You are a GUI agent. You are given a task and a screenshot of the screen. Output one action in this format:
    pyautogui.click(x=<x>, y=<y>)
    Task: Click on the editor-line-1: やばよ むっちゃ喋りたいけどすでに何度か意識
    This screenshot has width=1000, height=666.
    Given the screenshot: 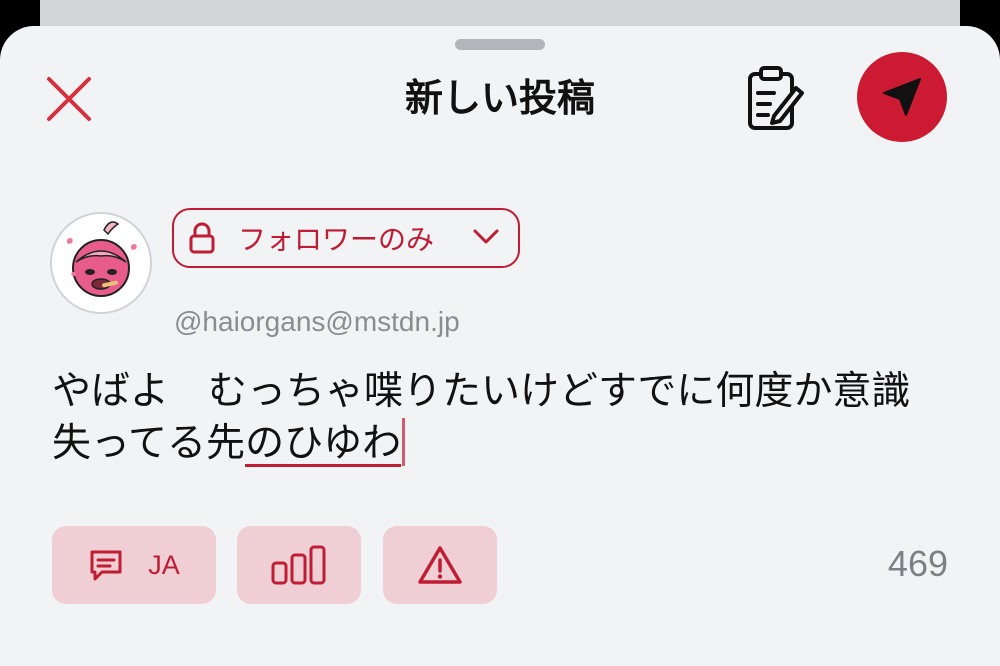 What is the action you would take?
    pyautogui.click(x=481, y=391)
    